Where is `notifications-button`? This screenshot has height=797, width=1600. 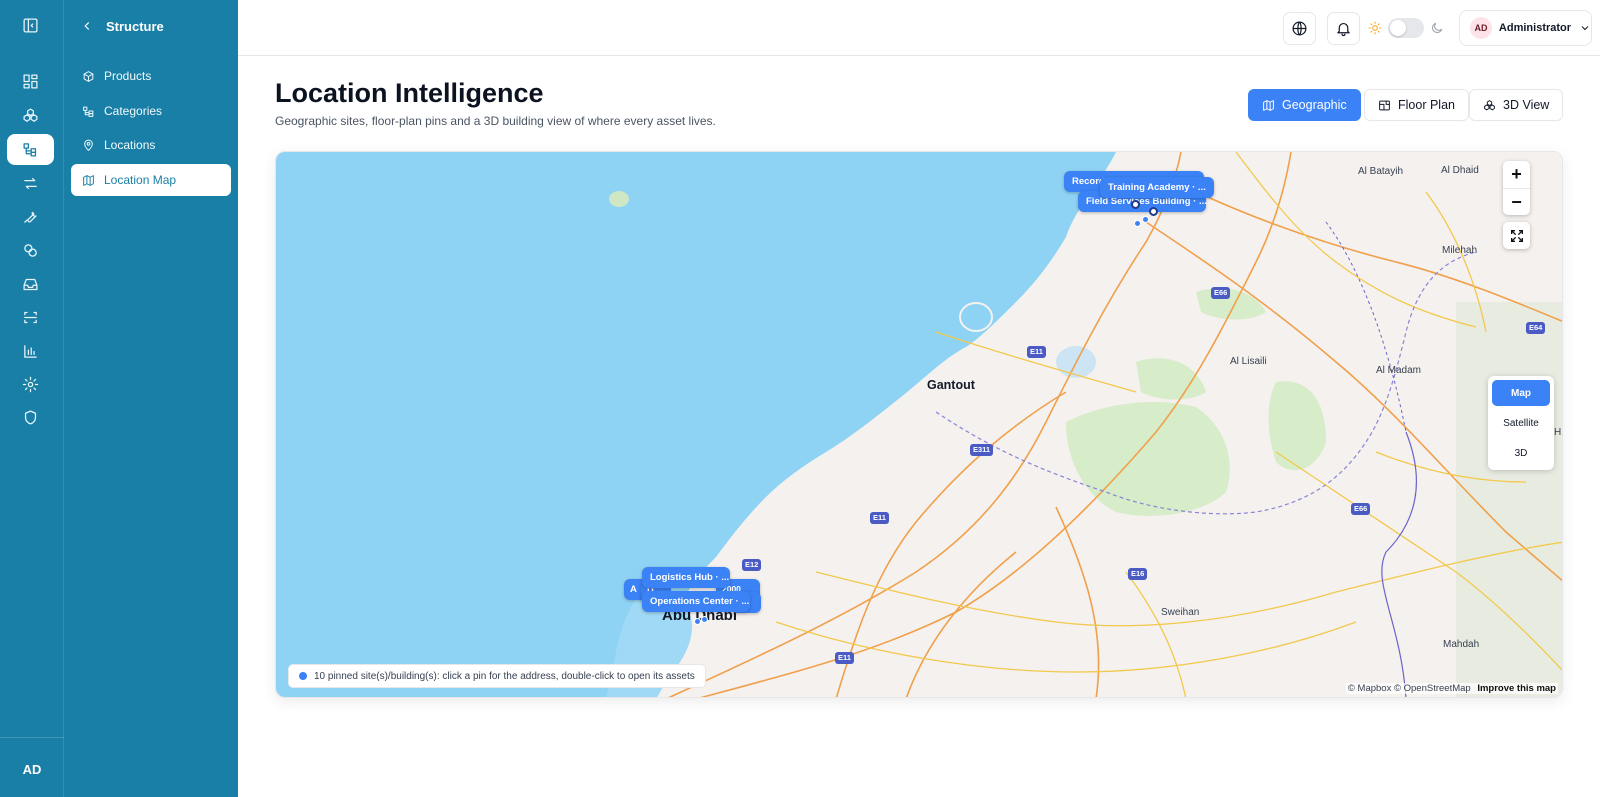 notifications-button is located at coordinates (1343, 28).